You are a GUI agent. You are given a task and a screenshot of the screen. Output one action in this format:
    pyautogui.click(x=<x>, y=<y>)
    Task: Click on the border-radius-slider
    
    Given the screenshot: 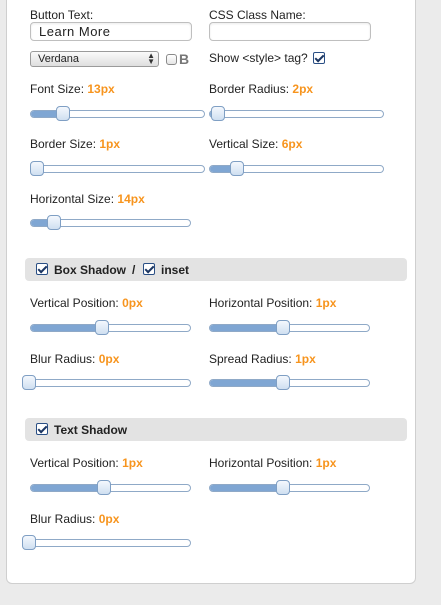 What is the action you would take?
    pyautogui.click(x=296, y=114)
    